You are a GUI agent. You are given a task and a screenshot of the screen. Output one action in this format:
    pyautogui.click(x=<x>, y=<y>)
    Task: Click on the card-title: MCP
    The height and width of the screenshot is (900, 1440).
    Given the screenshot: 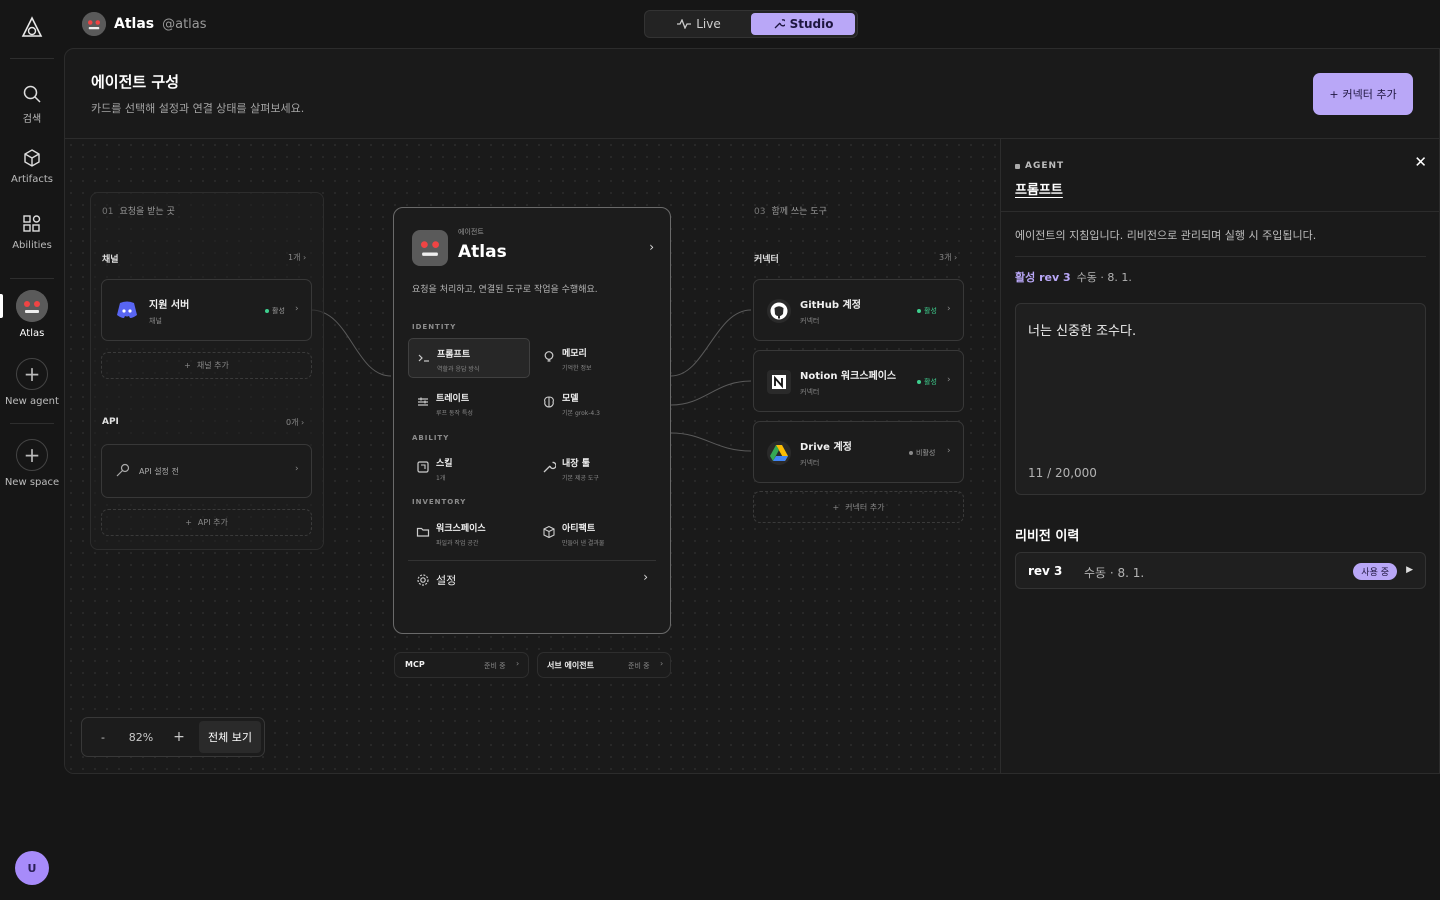 What is the action you would take?
    pyautogui.click(x=415, y=664)
    